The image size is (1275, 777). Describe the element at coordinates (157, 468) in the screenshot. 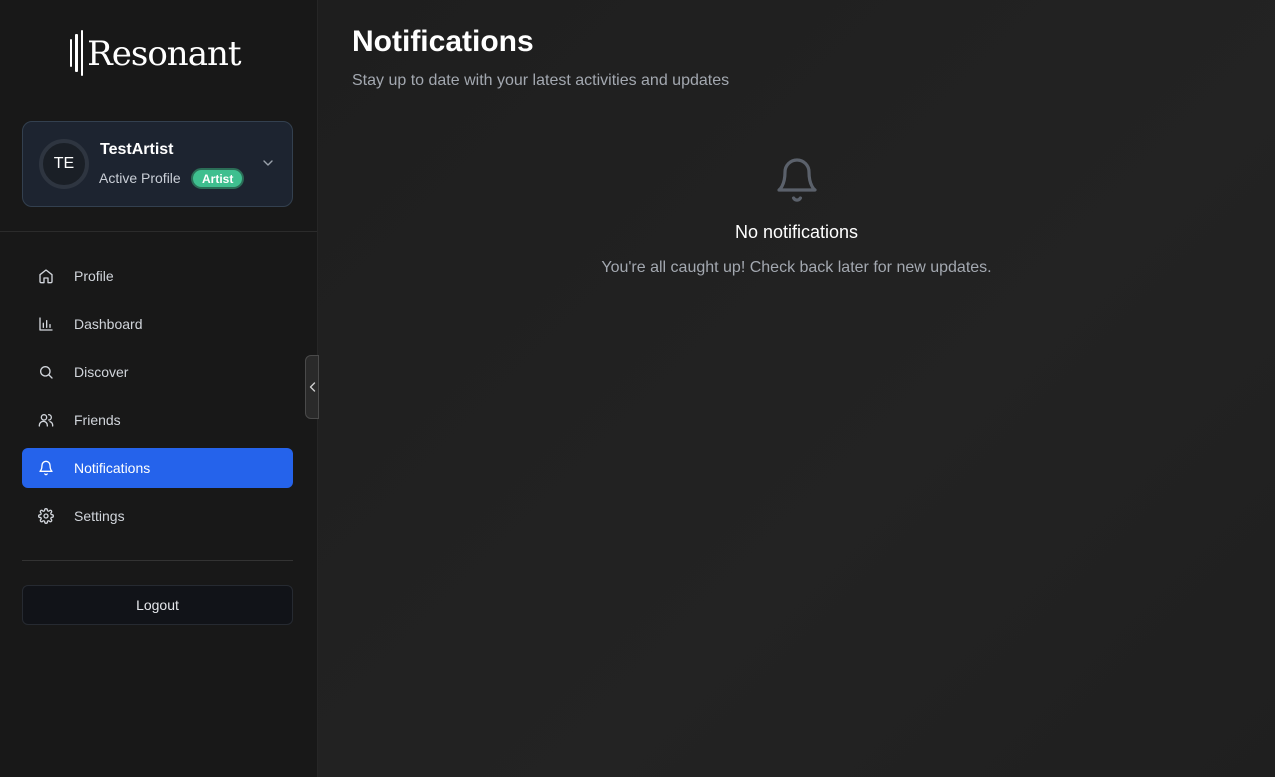

I see `sidebar-item-notifications: Notifications` at that location.